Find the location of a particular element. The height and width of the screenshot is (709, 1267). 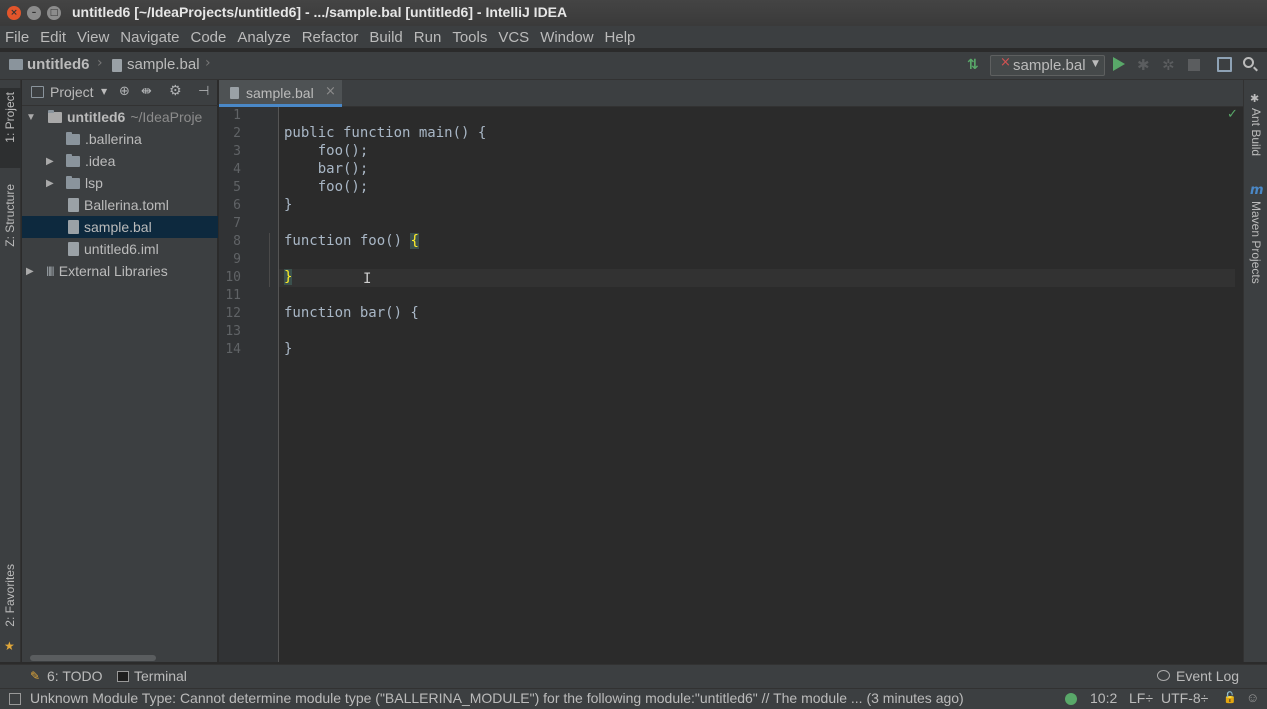

project-structure-icon is located at coordinates (1224, 64).